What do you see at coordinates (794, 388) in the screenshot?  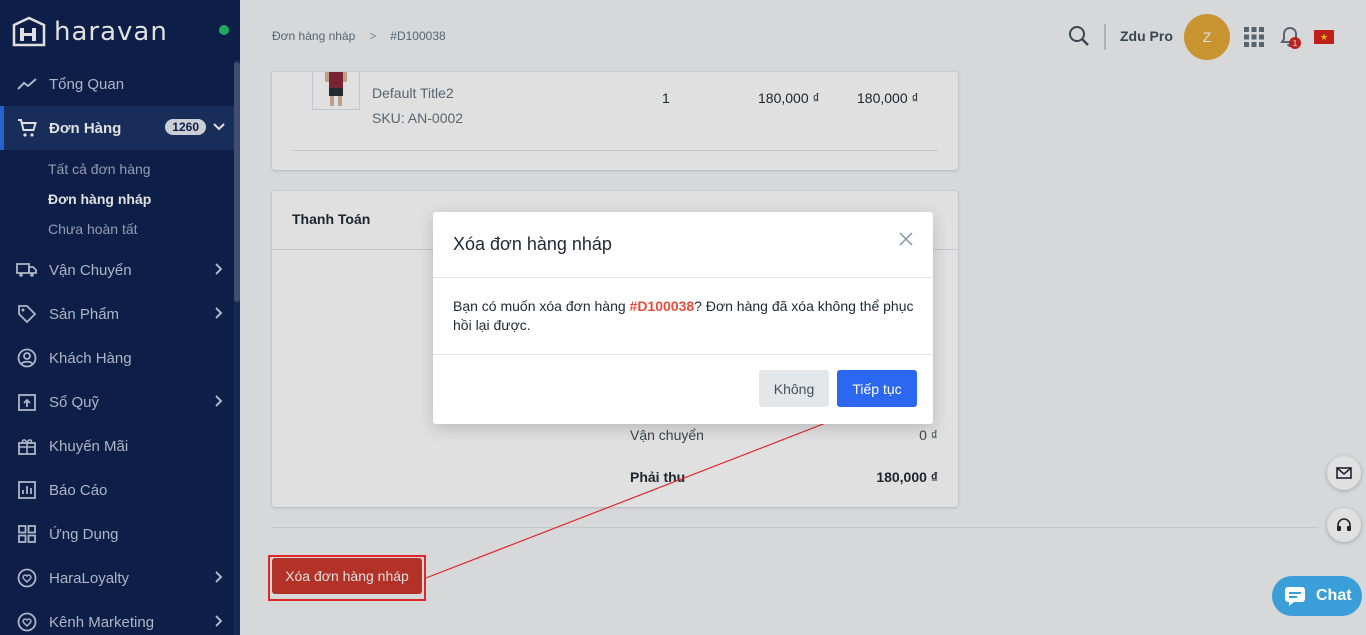 I see `cancel-button: Không` at bounding box center [794, 388].